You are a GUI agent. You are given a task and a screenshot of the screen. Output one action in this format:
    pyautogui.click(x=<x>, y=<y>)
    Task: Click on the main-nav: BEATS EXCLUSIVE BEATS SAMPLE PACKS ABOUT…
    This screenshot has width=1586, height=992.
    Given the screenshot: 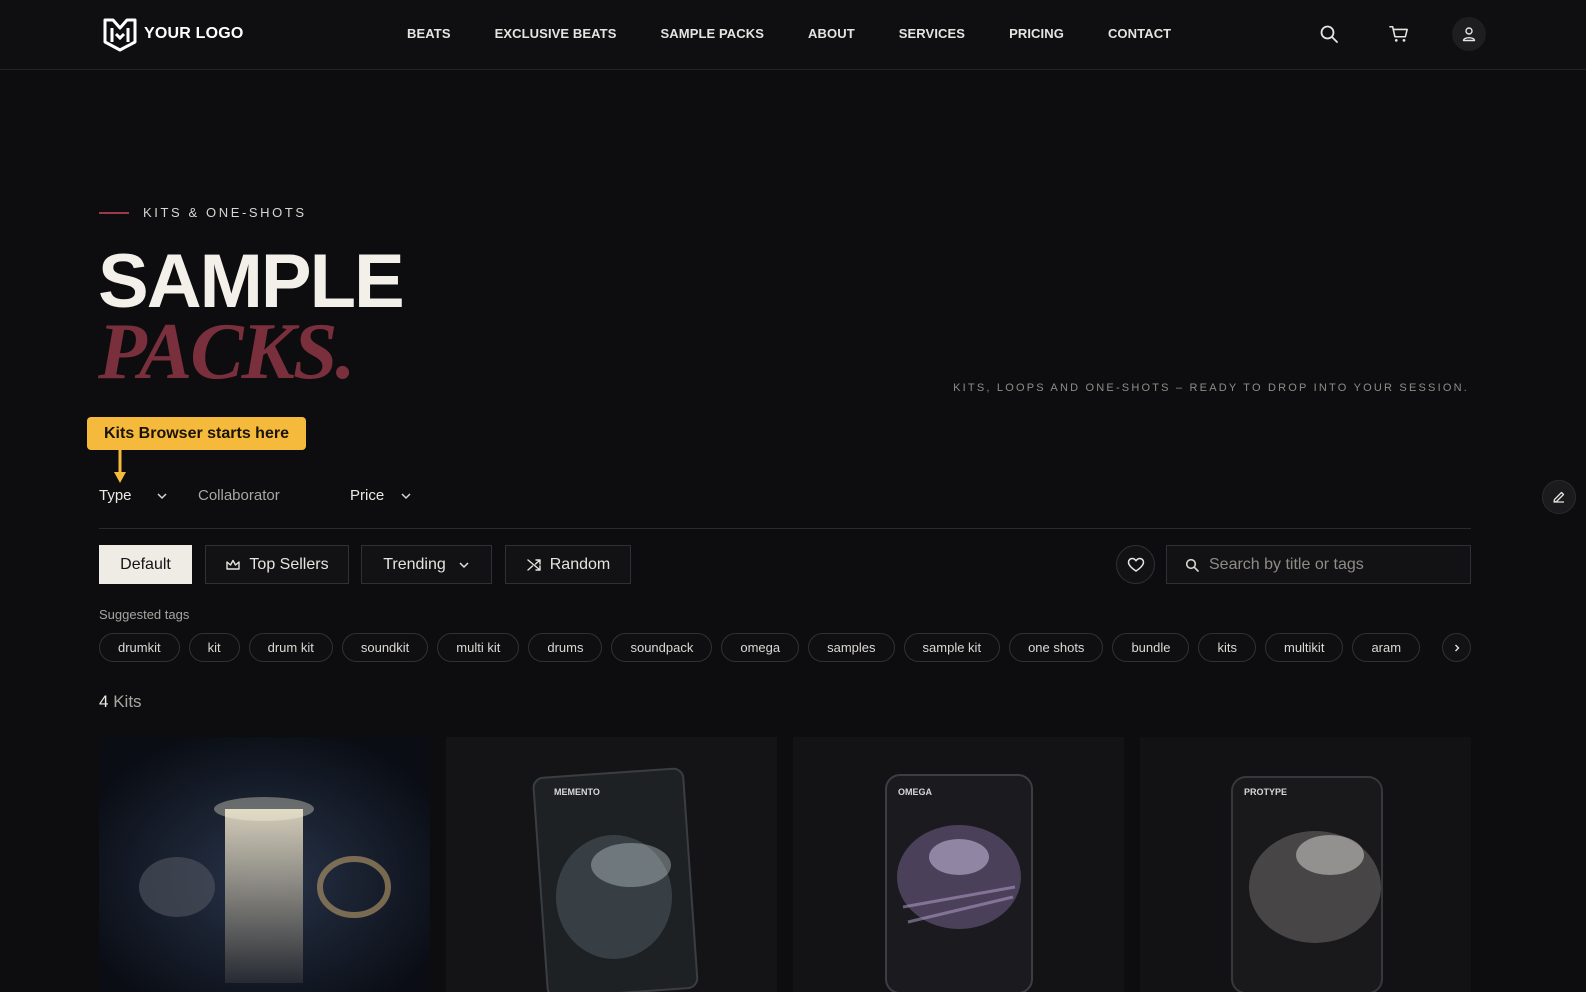 What is the action you would take?
    pyautogui.click(x=811, y=33)
    